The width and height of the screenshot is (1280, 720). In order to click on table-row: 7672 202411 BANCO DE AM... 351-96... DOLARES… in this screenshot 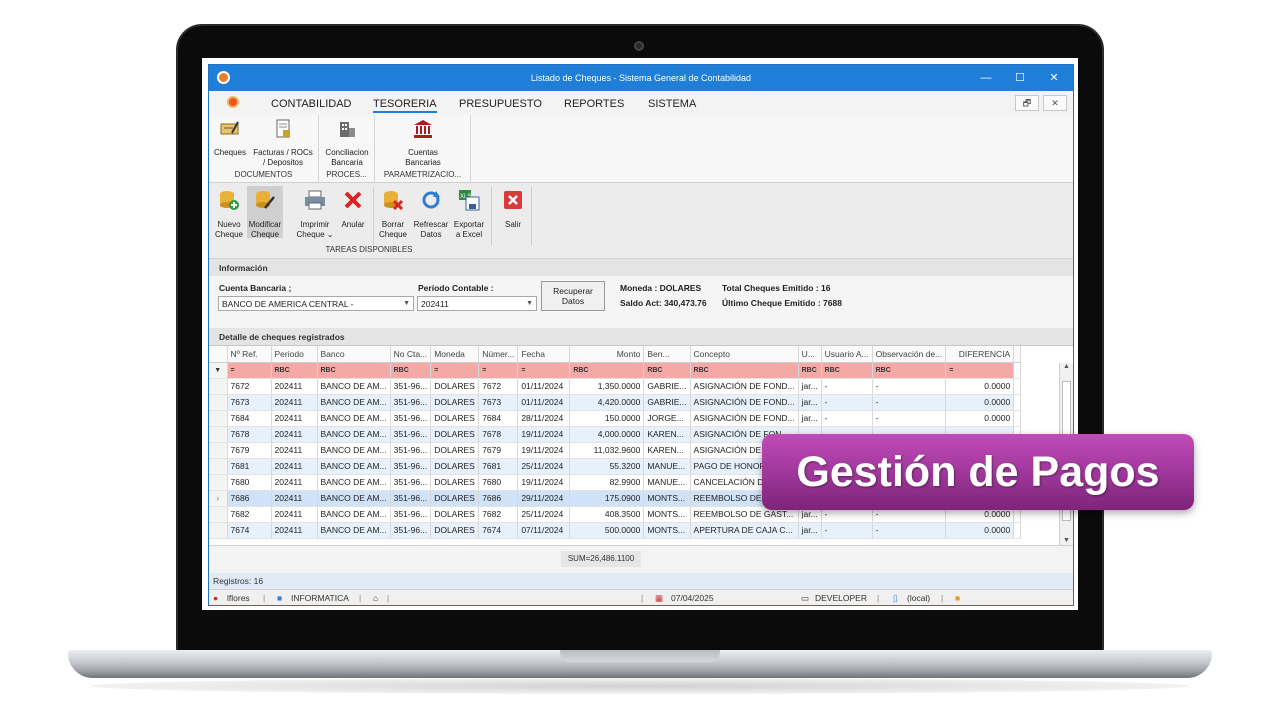, I will do `click(615, 386)`.